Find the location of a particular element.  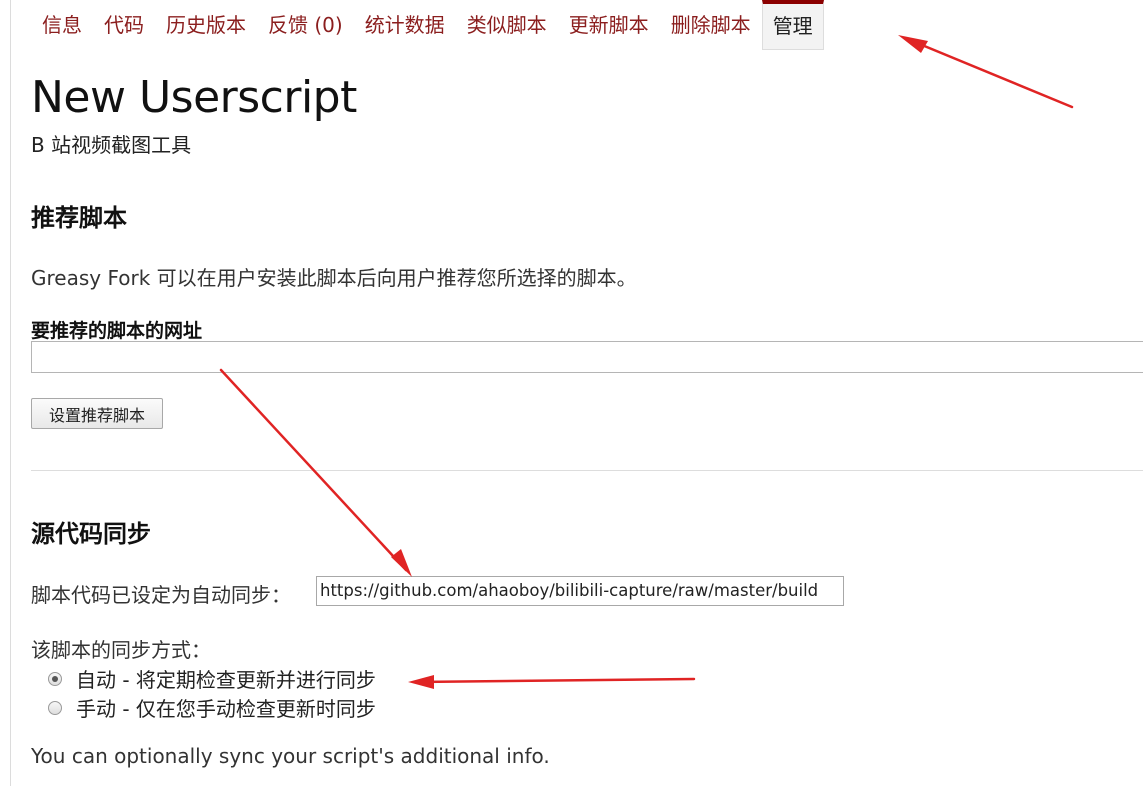

tab-code: 代码 is located at coordinates (124, 25).